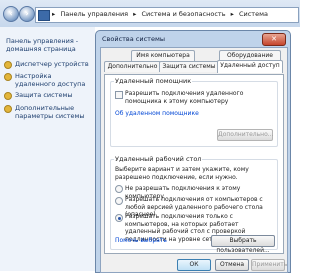 Image resolution: width=320 pixels, height=273 pixels. I want to click on remote-settings-icon, so click(8, 77).